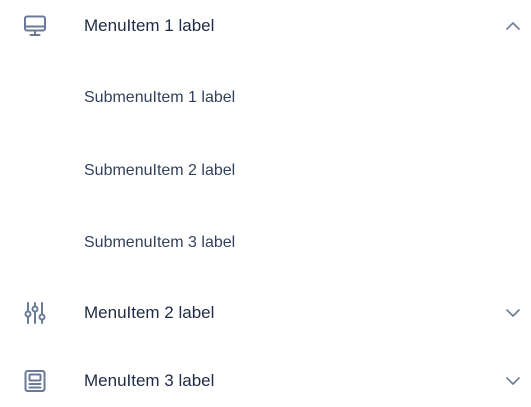 This screenshot has width=531, height=407. I want to click on sliders-icon, so click(35, 313).